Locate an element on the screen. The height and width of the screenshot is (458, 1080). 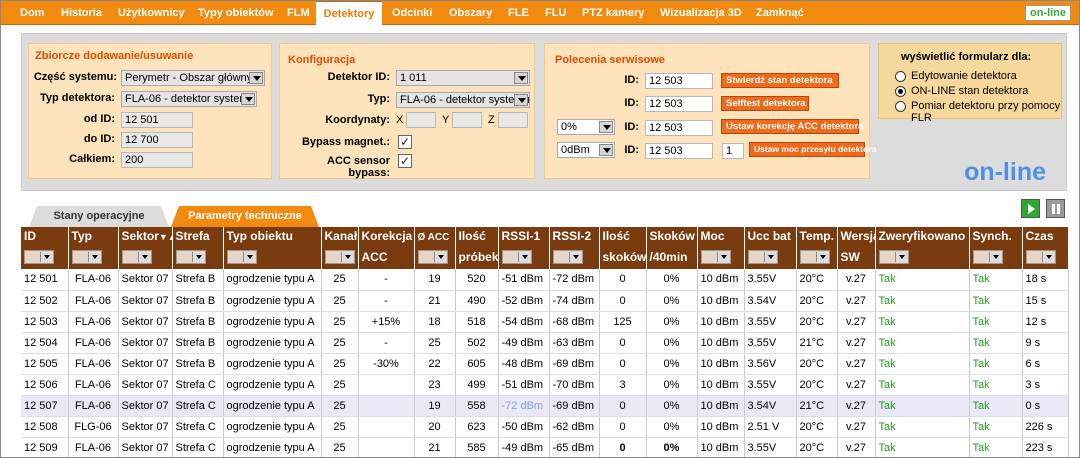
nav-dom: Dom is located at coordinates (32, 13).